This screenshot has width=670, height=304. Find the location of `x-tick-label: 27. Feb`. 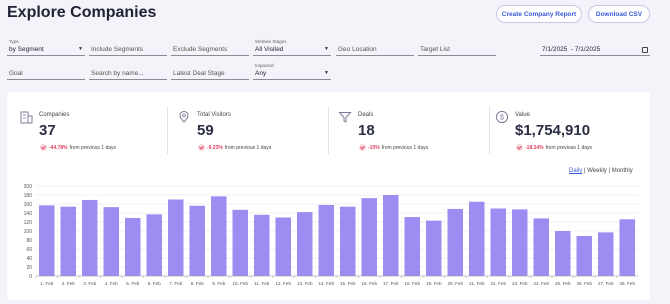

x-tick-label: 27. Feb is located at coordinates (606, 283).